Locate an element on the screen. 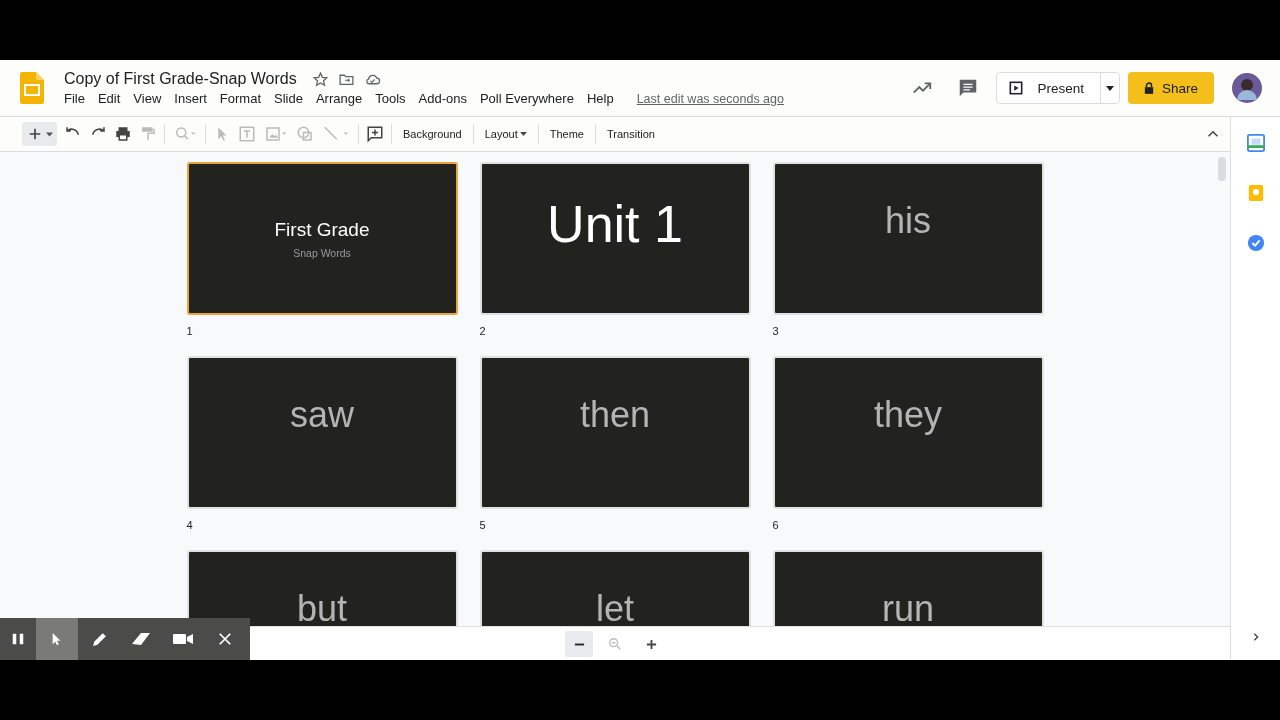 This screenshot has width=1280, height=720. menu-item: Tools is located at coordinates (393, 98).